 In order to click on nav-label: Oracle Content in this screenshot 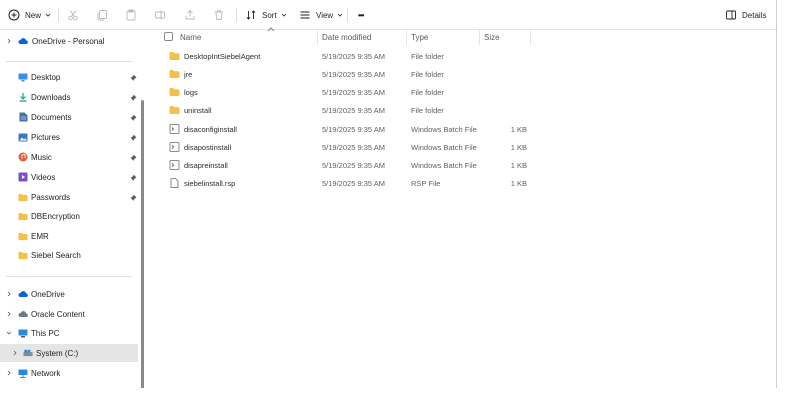, I will do `click(58, 314)`.